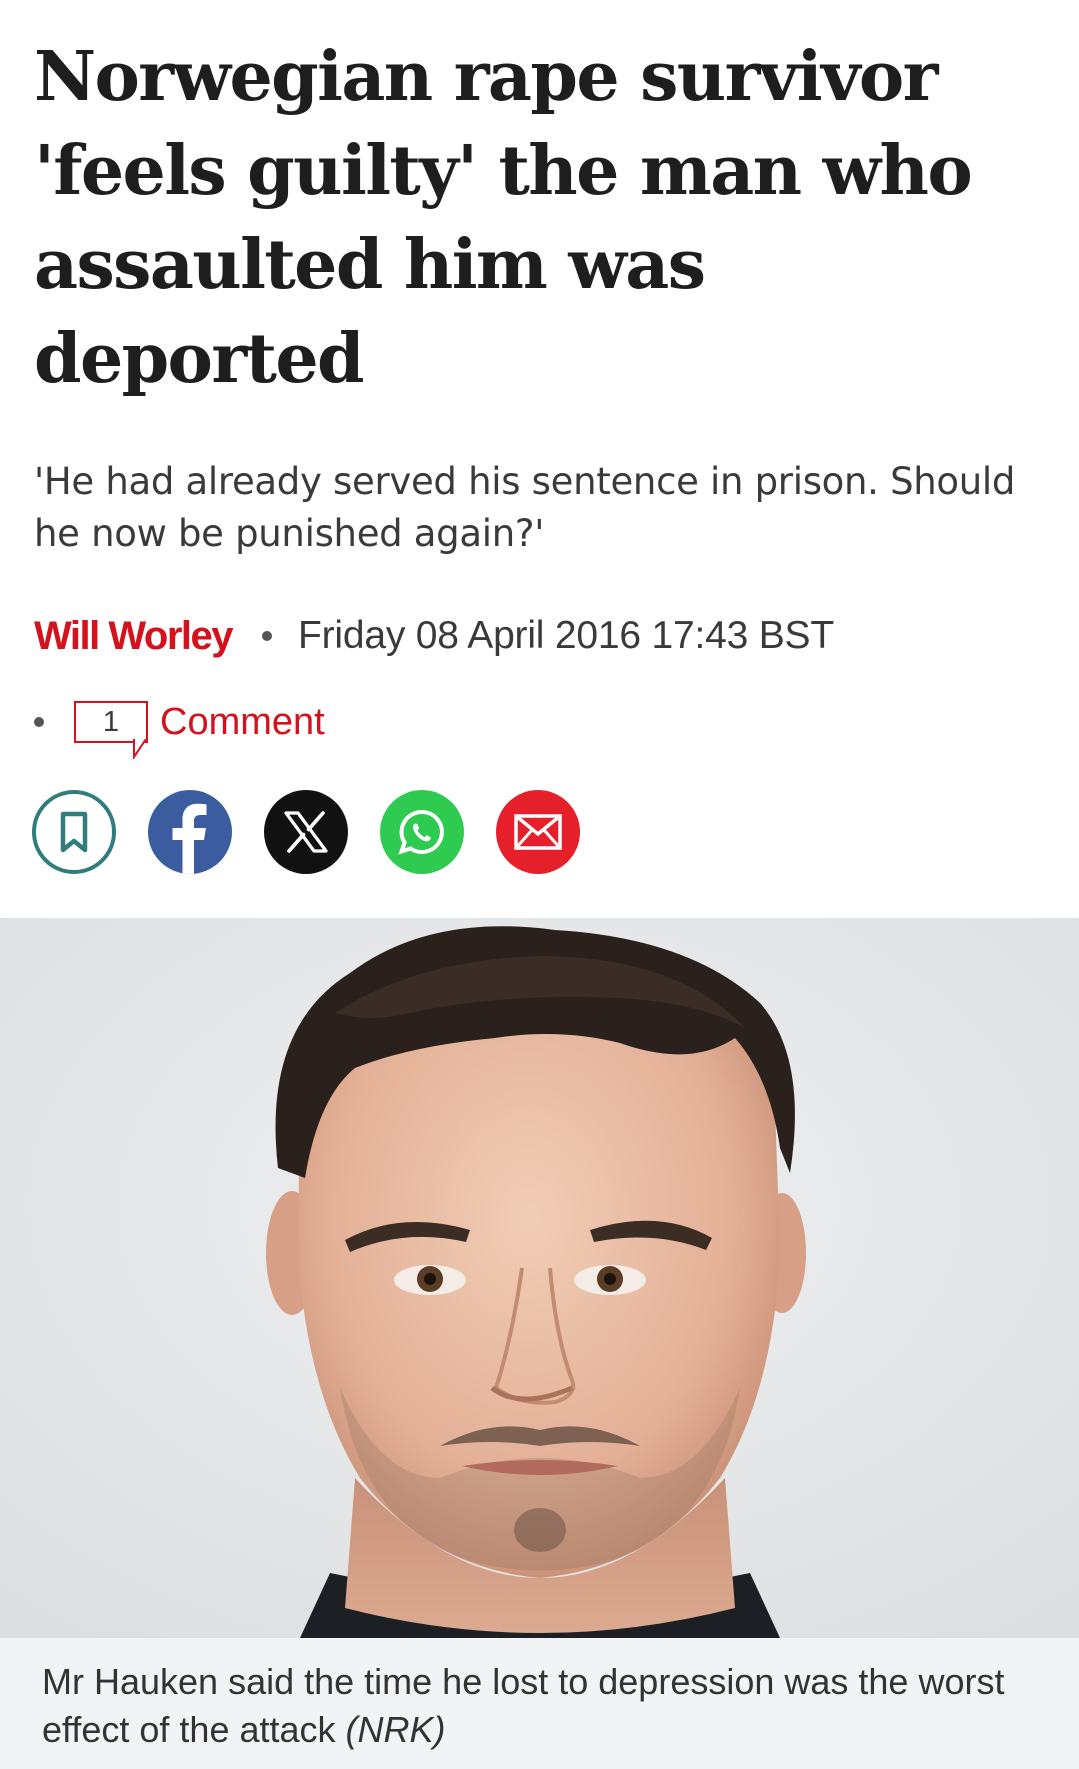  I want to click on facebook-share-button, so click(190, 832).